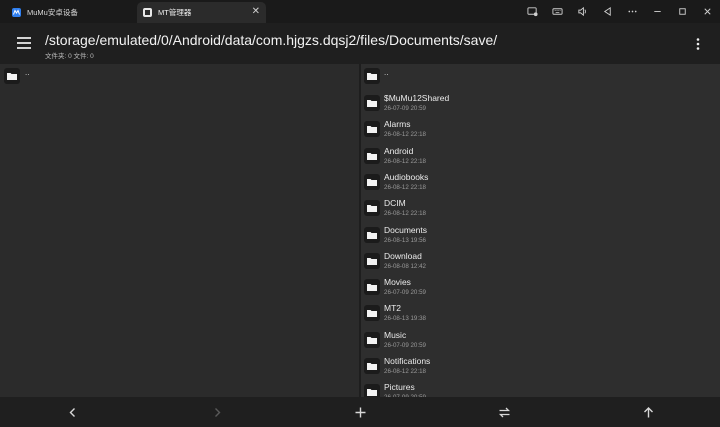 The height and width of the screenshot is (427, 720). What do you see at coordinates (504, 412) in the screenshot?
I see `swap-panels-icon` at bounding box center [504, 412].